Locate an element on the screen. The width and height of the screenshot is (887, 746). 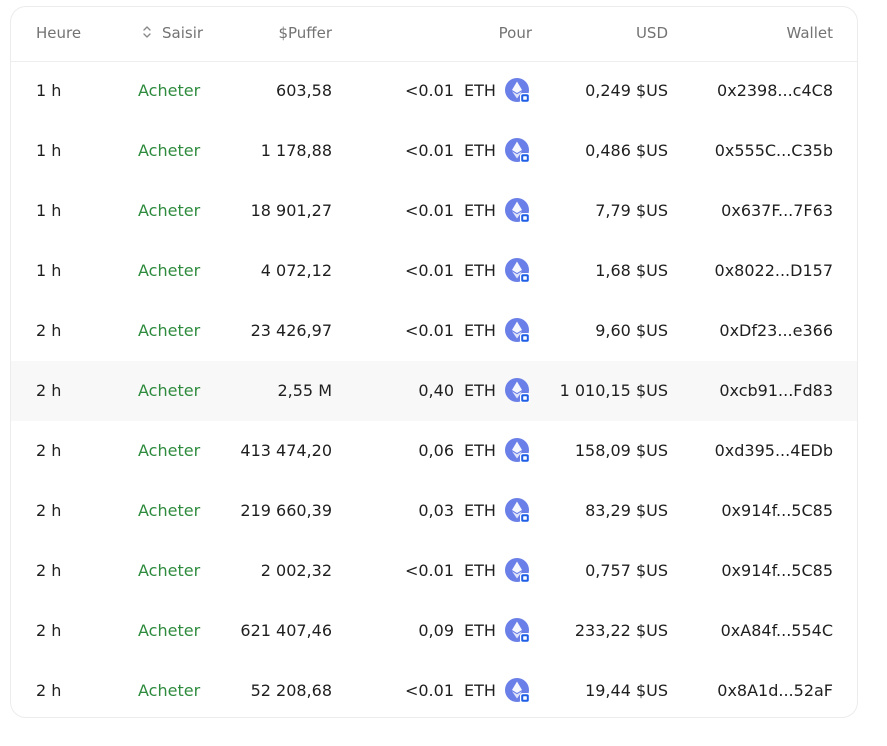
usd-cell: 233,22 $US is located at coordinates (621, 630).